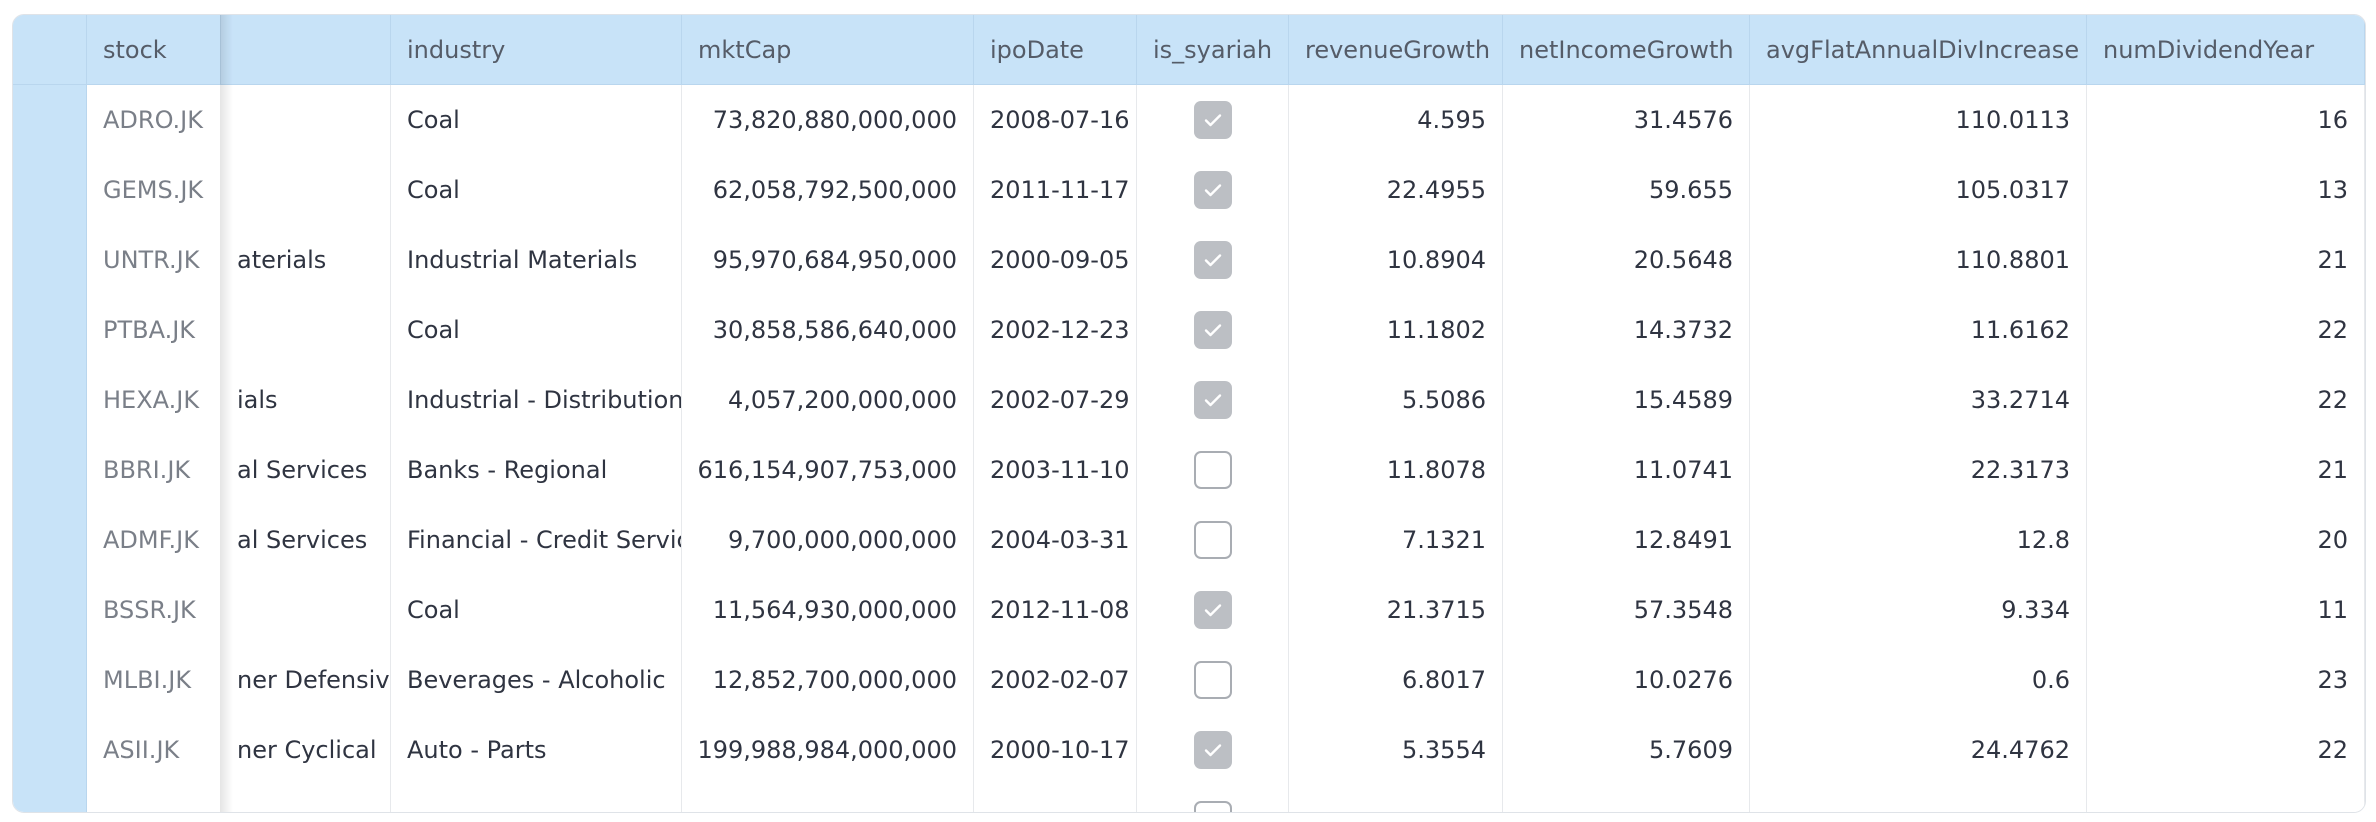 The height and width of the screenshot is (822, 2376). Describe the element at coordinates (2226, 190) in the screenshot. I see `cell-numDividendYear: 13` at that location.